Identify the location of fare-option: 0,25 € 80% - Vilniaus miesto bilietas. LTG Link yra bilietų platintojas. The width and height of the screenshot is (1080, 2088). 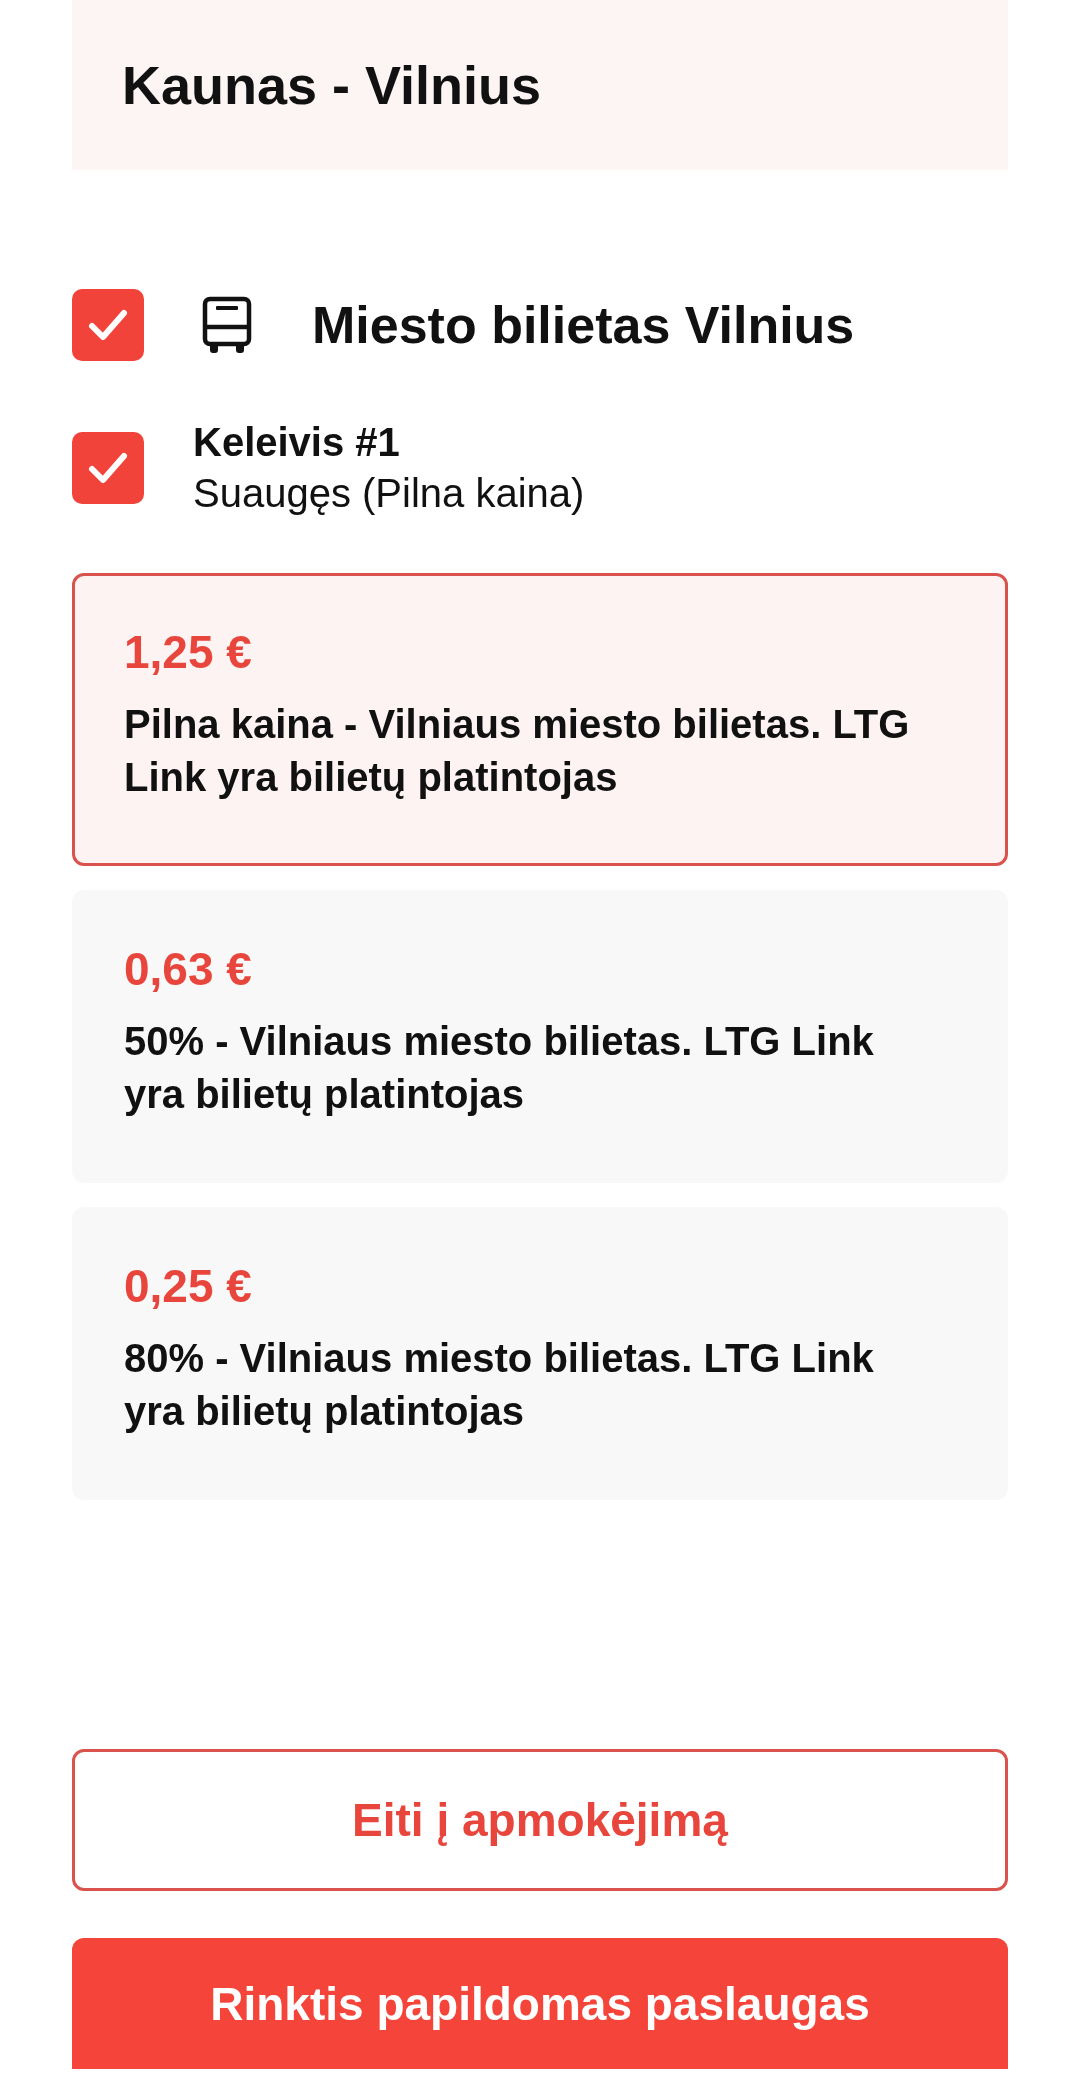
(540, 1353).